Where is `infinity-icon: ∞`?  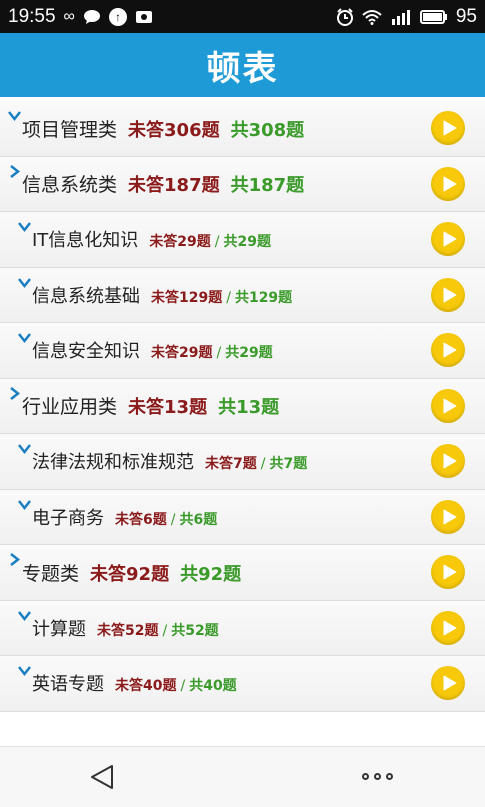
infinity-icon: ∞ is located at coordinates (69, 16).